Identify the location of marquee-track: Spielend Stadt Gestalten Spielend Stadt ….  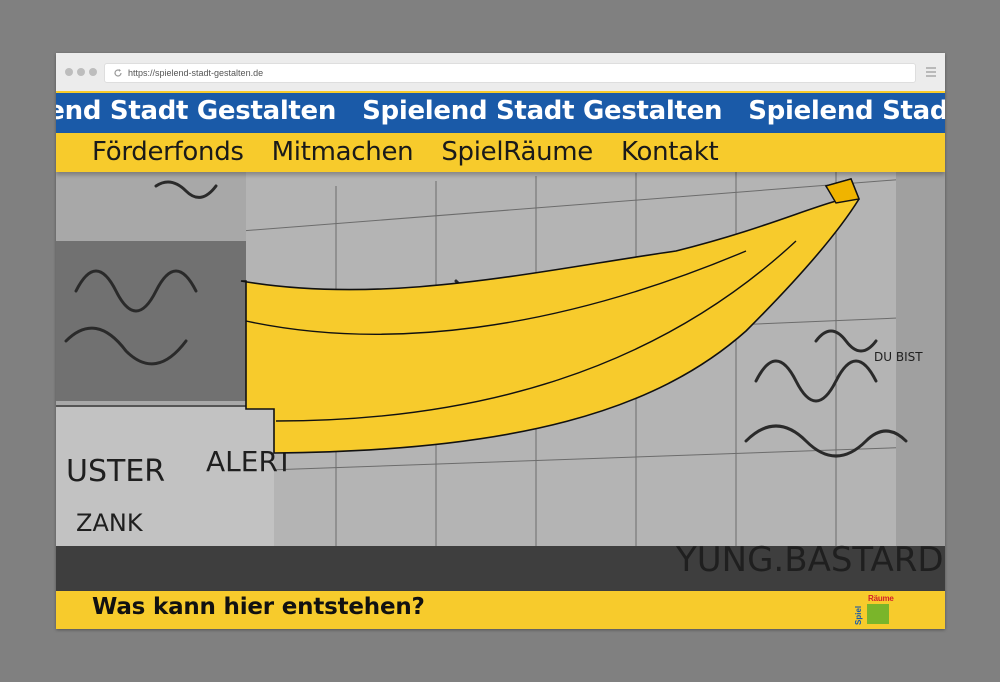
(500, 111).